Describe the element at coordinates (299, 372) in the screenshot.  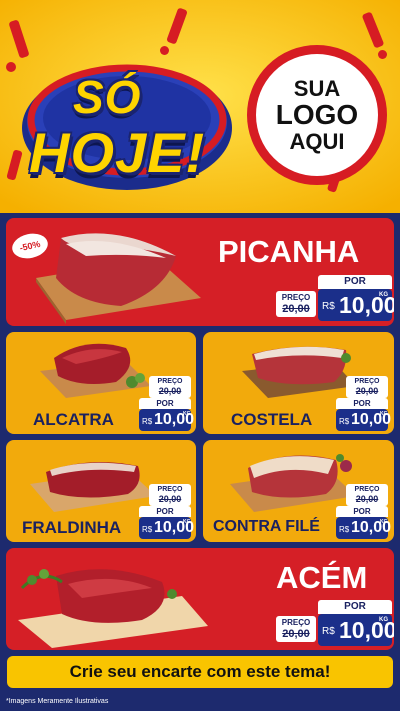
I see `costela-image` at that location.